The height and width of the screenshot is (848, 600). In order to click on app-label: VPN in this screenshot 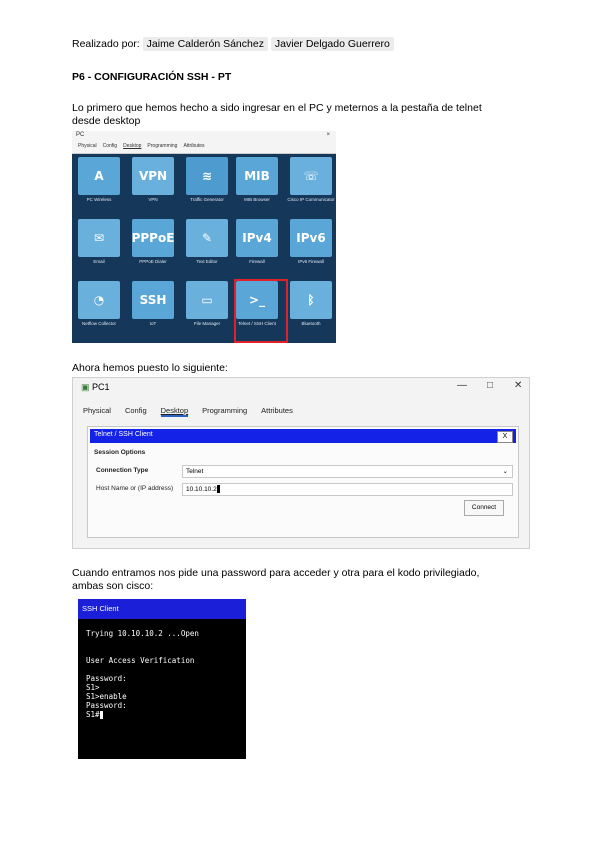, I will do `click(153, 199)`.